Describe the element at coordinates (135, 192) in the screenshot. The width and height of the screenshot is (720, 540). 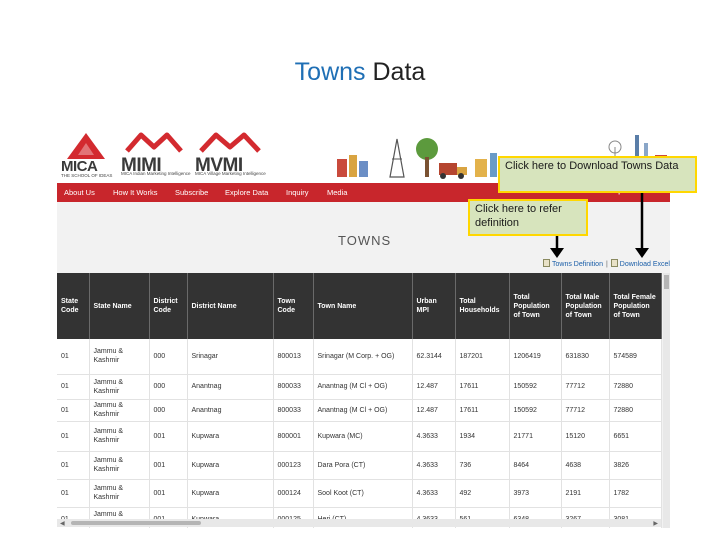
I see `nav-how-it-works: How It Works` at that location.